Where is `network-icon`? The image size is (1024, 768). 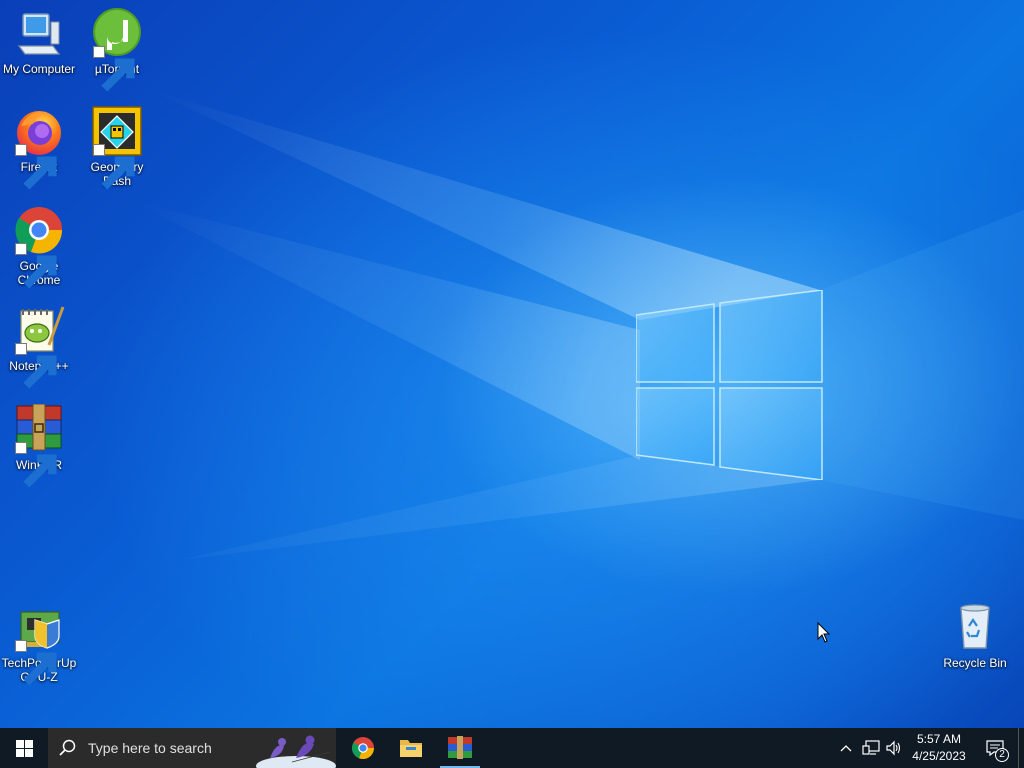 network-icon is located at coordinates (871, 747).